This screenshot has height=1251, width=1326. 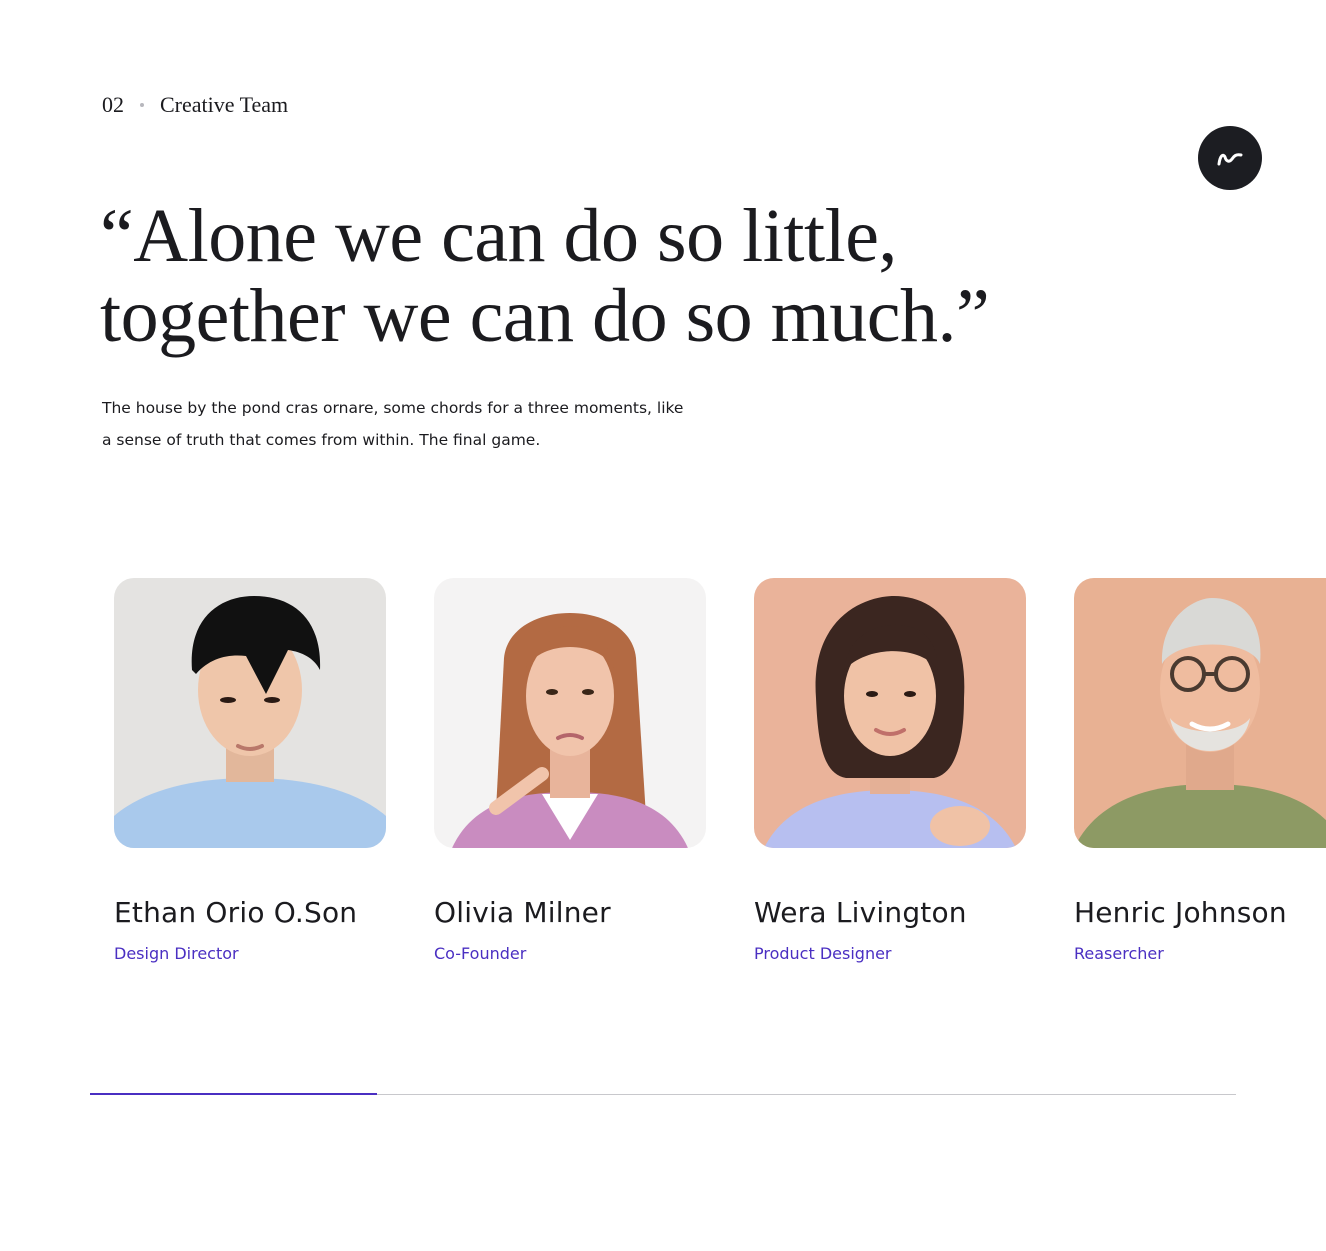 I want to click on team-card: Henric Johnson Reasercher, so click(x=1200, y=770).